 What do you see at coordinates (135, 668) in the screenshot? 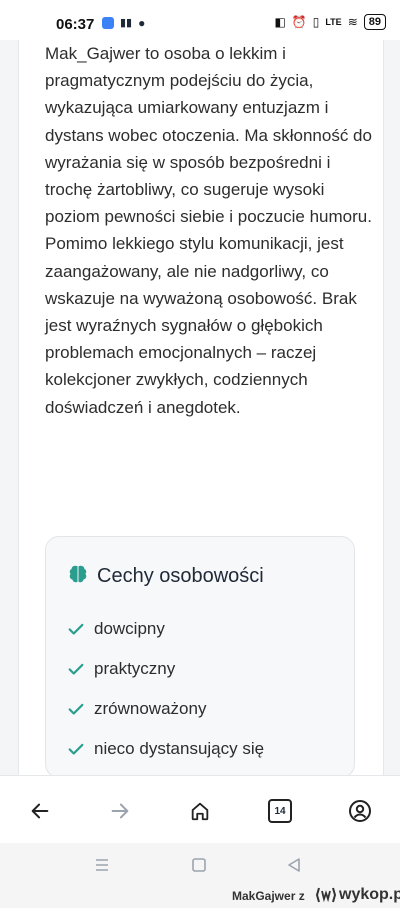
I see `trait-label: praktyczny` at bounding box center [135, 668].